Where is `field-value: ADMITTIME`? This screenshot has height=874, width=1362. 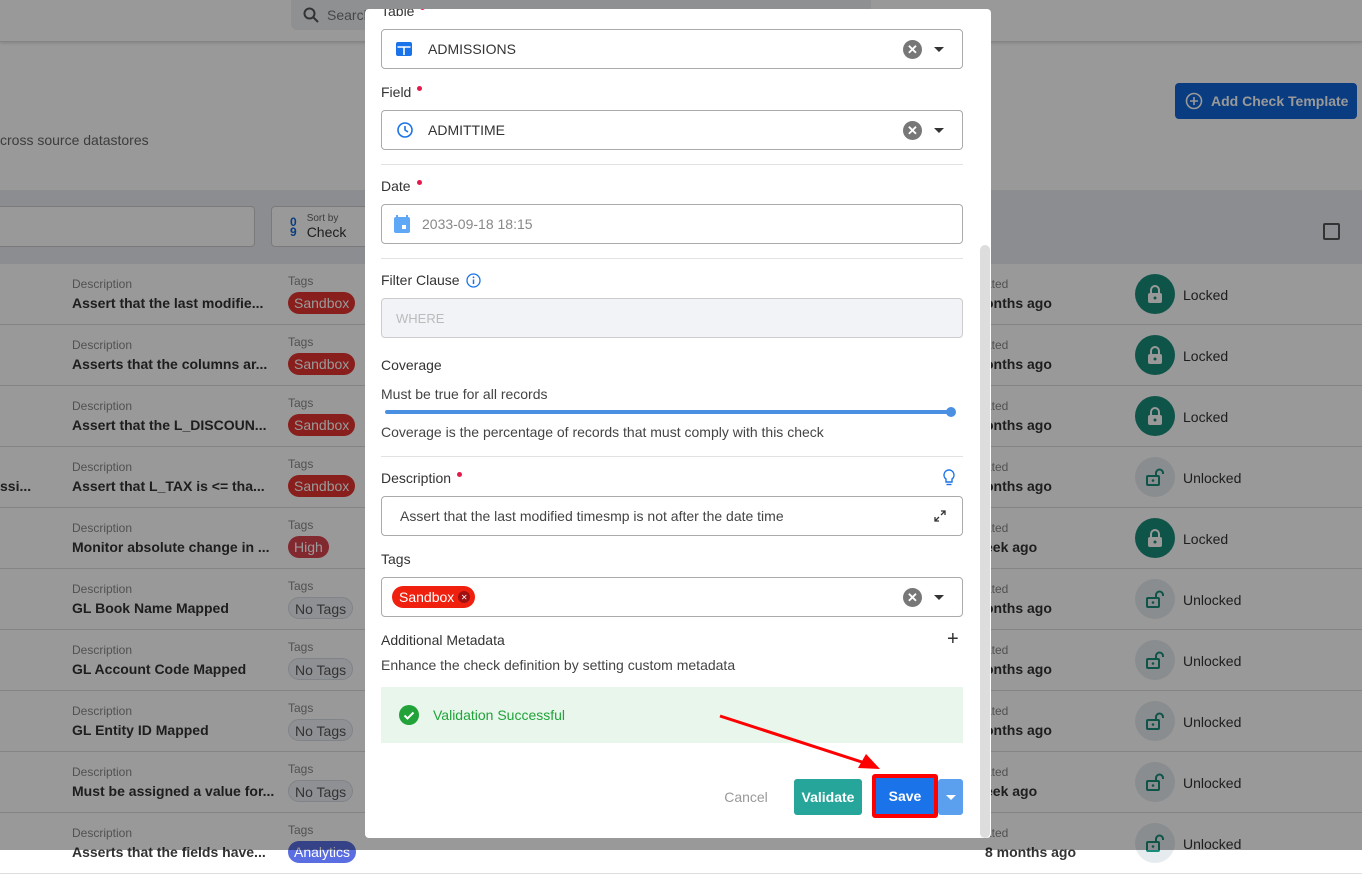
field-value: ADMITTIME is located at coordinates (466, 130).